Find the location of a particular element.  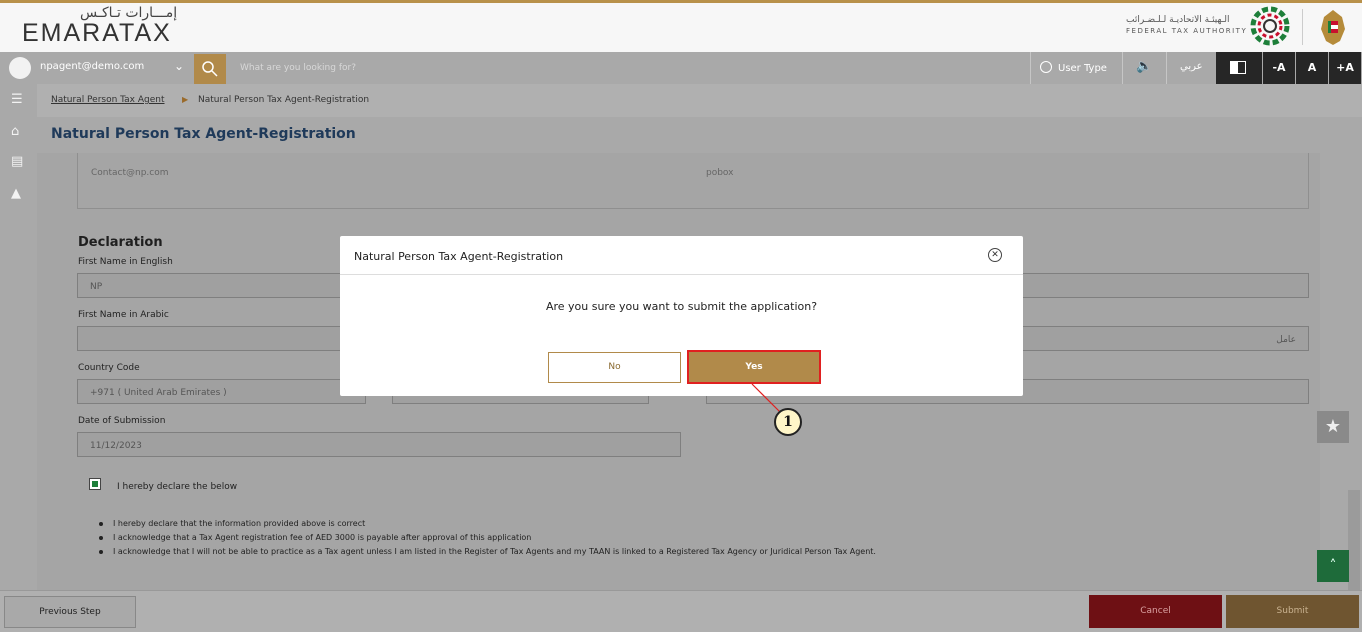

page-title-bar: Natural Person Tax Agent-Registration is located at coordinates (699, 135).